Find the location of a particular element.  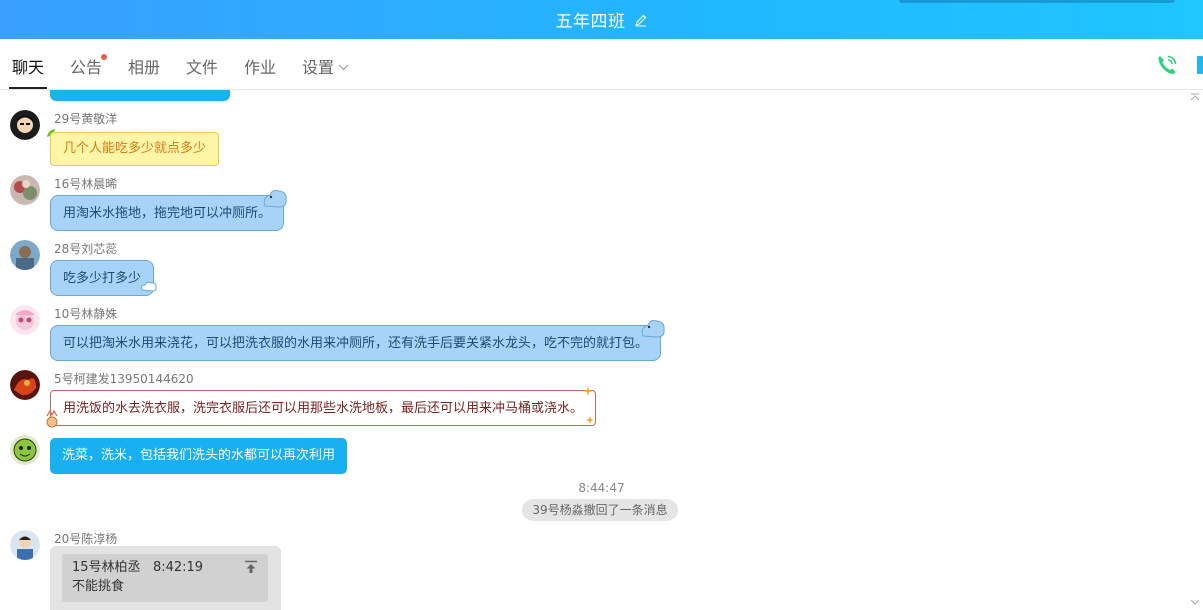

chevron-down-icon is located at coordinates (343, 65).